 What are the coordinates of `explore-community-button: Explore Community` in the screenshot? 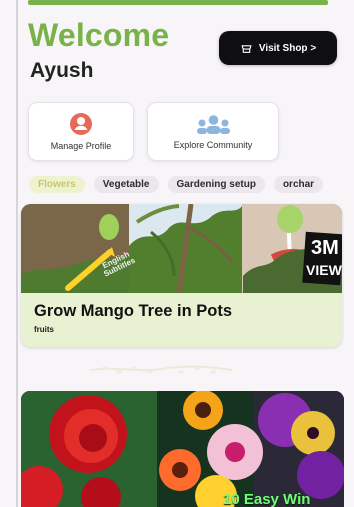 It's located at (213, 131).